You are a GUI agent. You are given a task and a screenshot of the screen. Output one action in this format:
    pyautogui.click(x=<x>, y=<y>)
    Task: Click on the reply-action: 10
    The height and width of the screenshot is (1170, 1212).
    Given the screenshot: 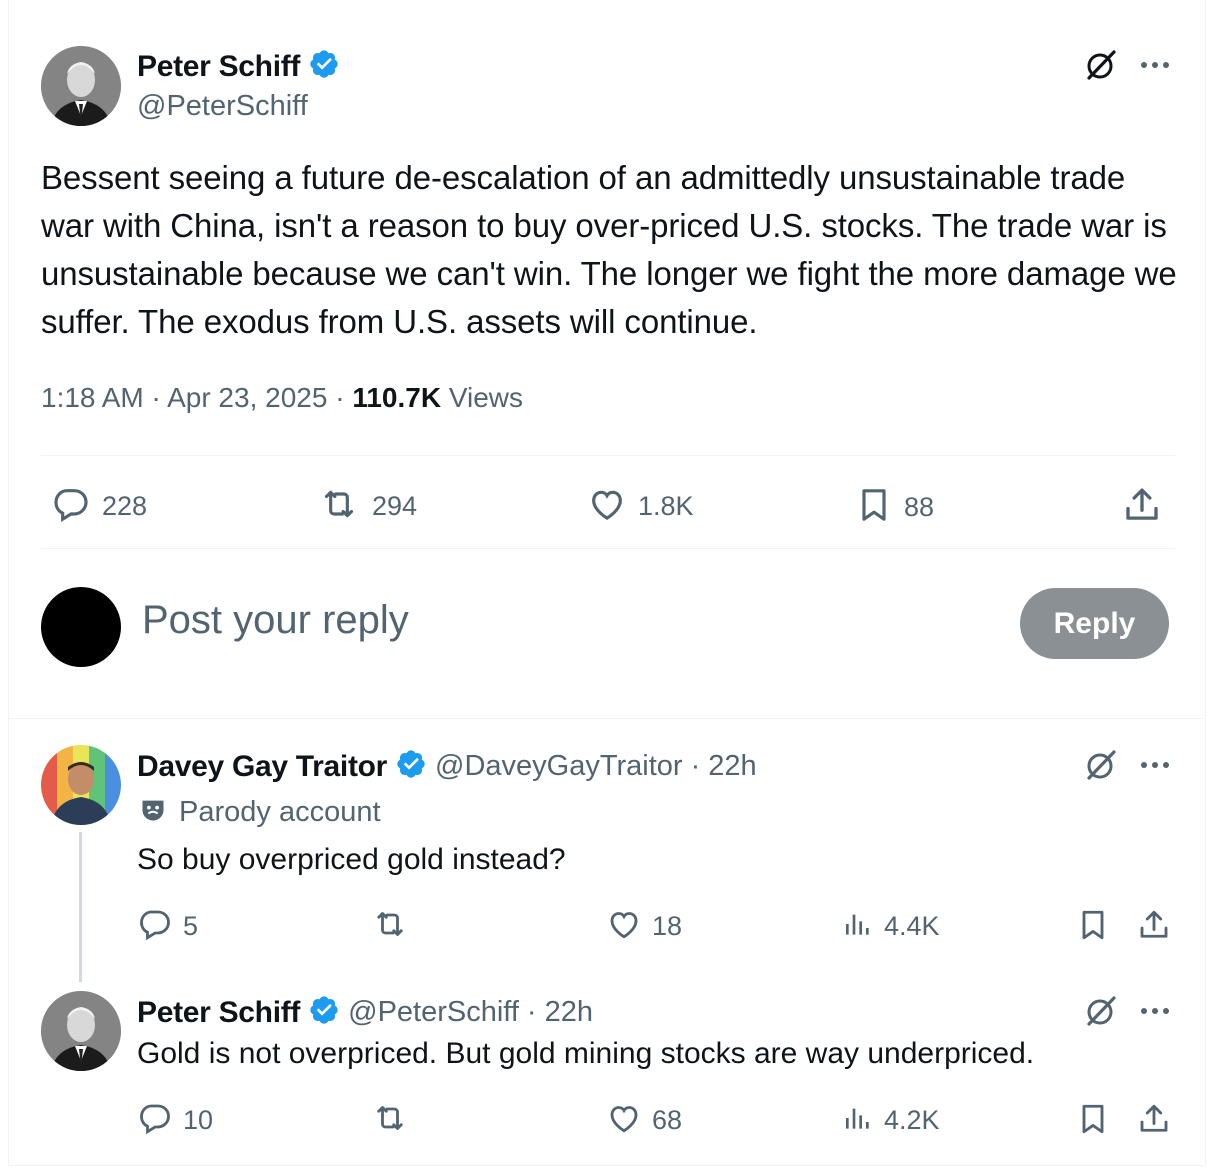 What is the action you would take?
    pyautogui.click(x=175, y=1120)
    